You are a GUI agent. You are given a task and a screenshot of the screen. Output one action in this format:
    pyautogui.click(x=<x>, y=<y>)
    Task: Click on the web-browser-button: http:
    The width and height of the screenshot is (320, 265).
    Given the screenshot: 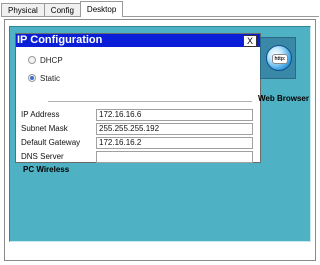 What is the action you would take?
    pyautogui.click(x=278, y=58)
    